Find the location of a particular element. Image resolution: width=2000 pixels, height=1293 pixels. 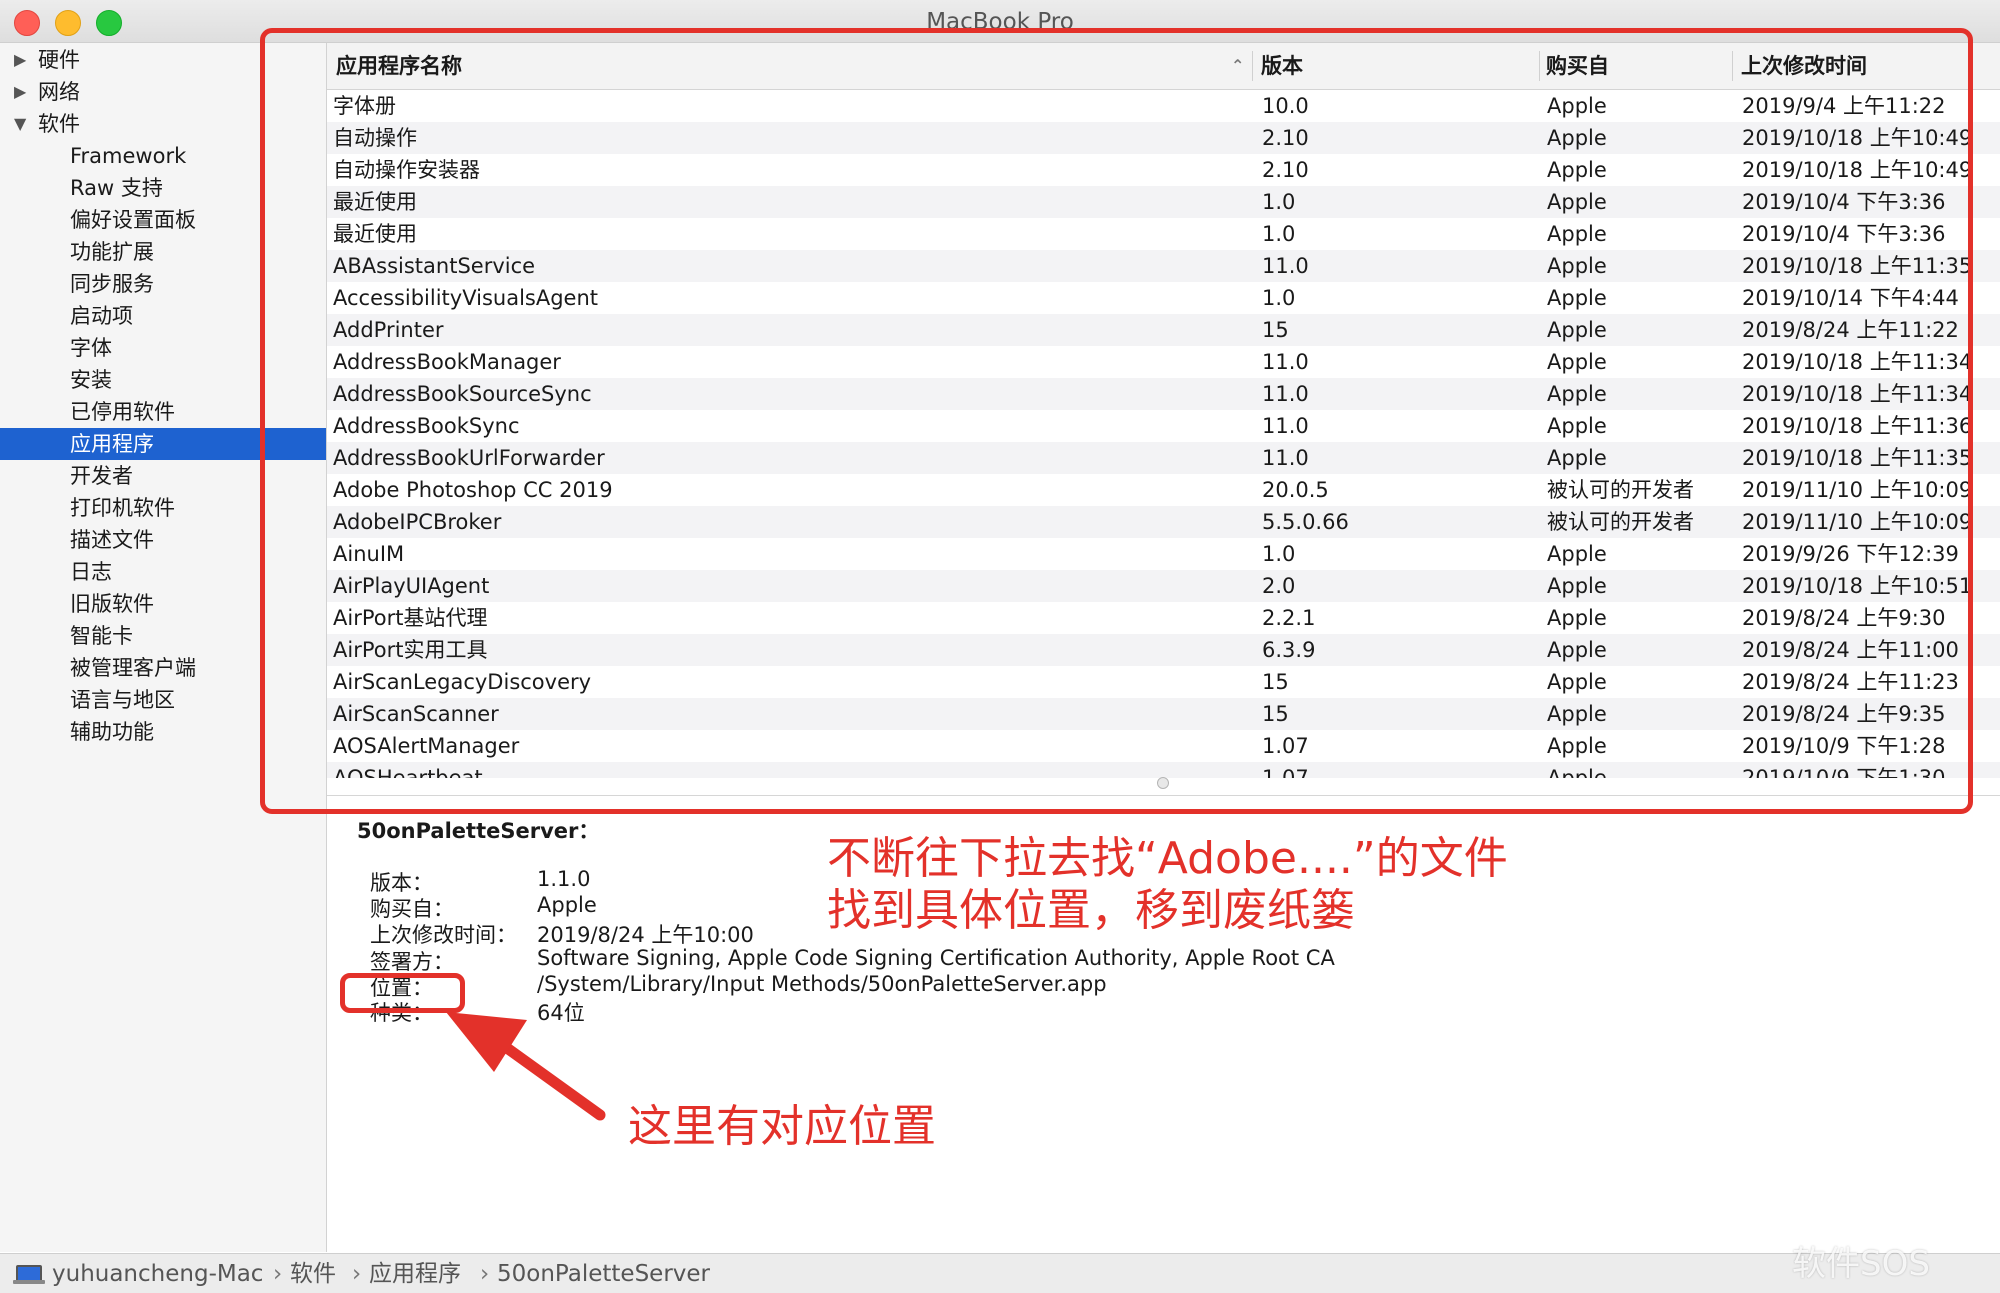

annotation-arrow-icon is located at coordinates (526, 1066).